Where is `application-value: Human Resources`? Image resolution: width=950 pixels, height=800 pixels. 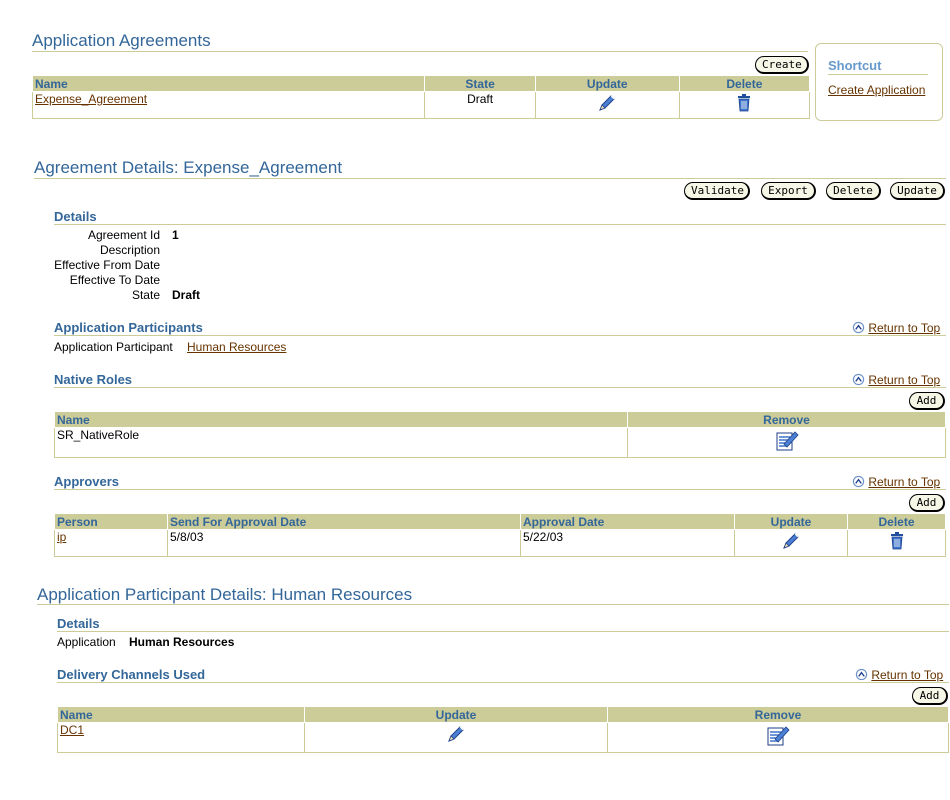 application-value: Human Resources is located at coordinates (182, 642).